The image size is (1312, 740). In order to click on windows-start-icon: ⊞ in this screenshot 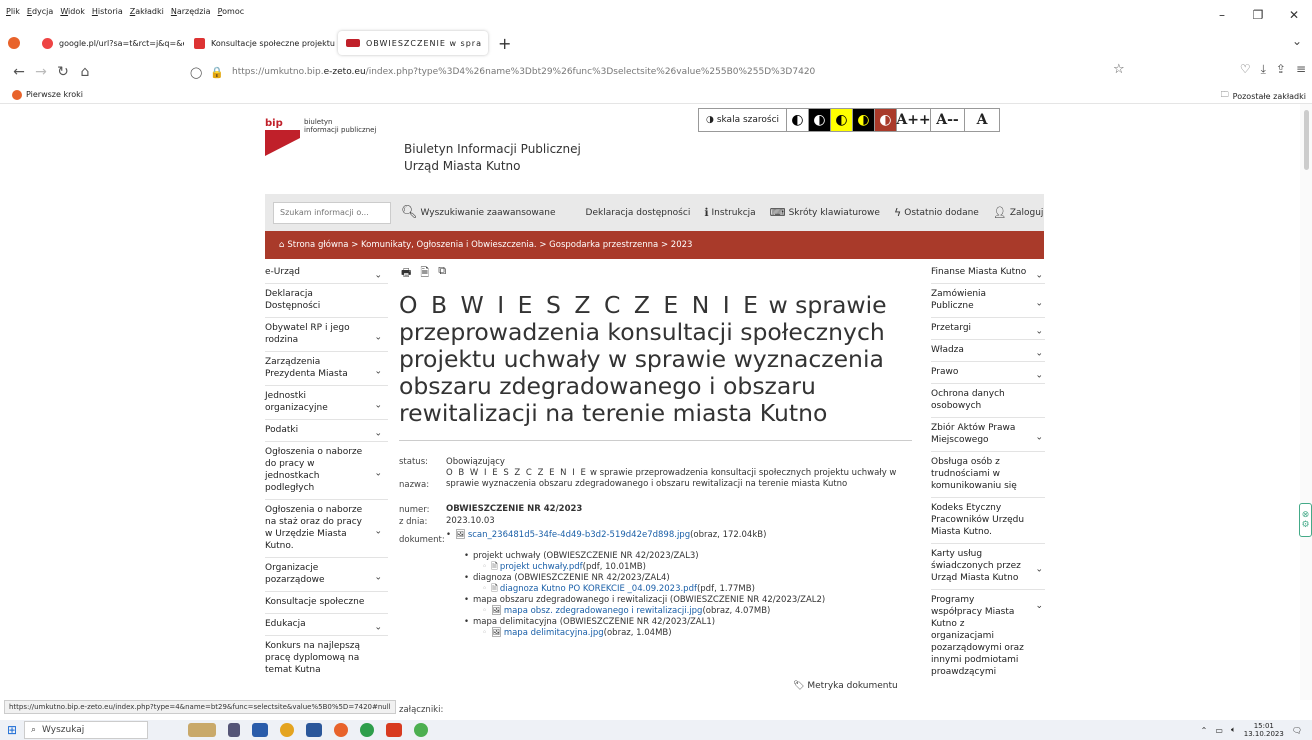, I will do `click(12, 730)`.